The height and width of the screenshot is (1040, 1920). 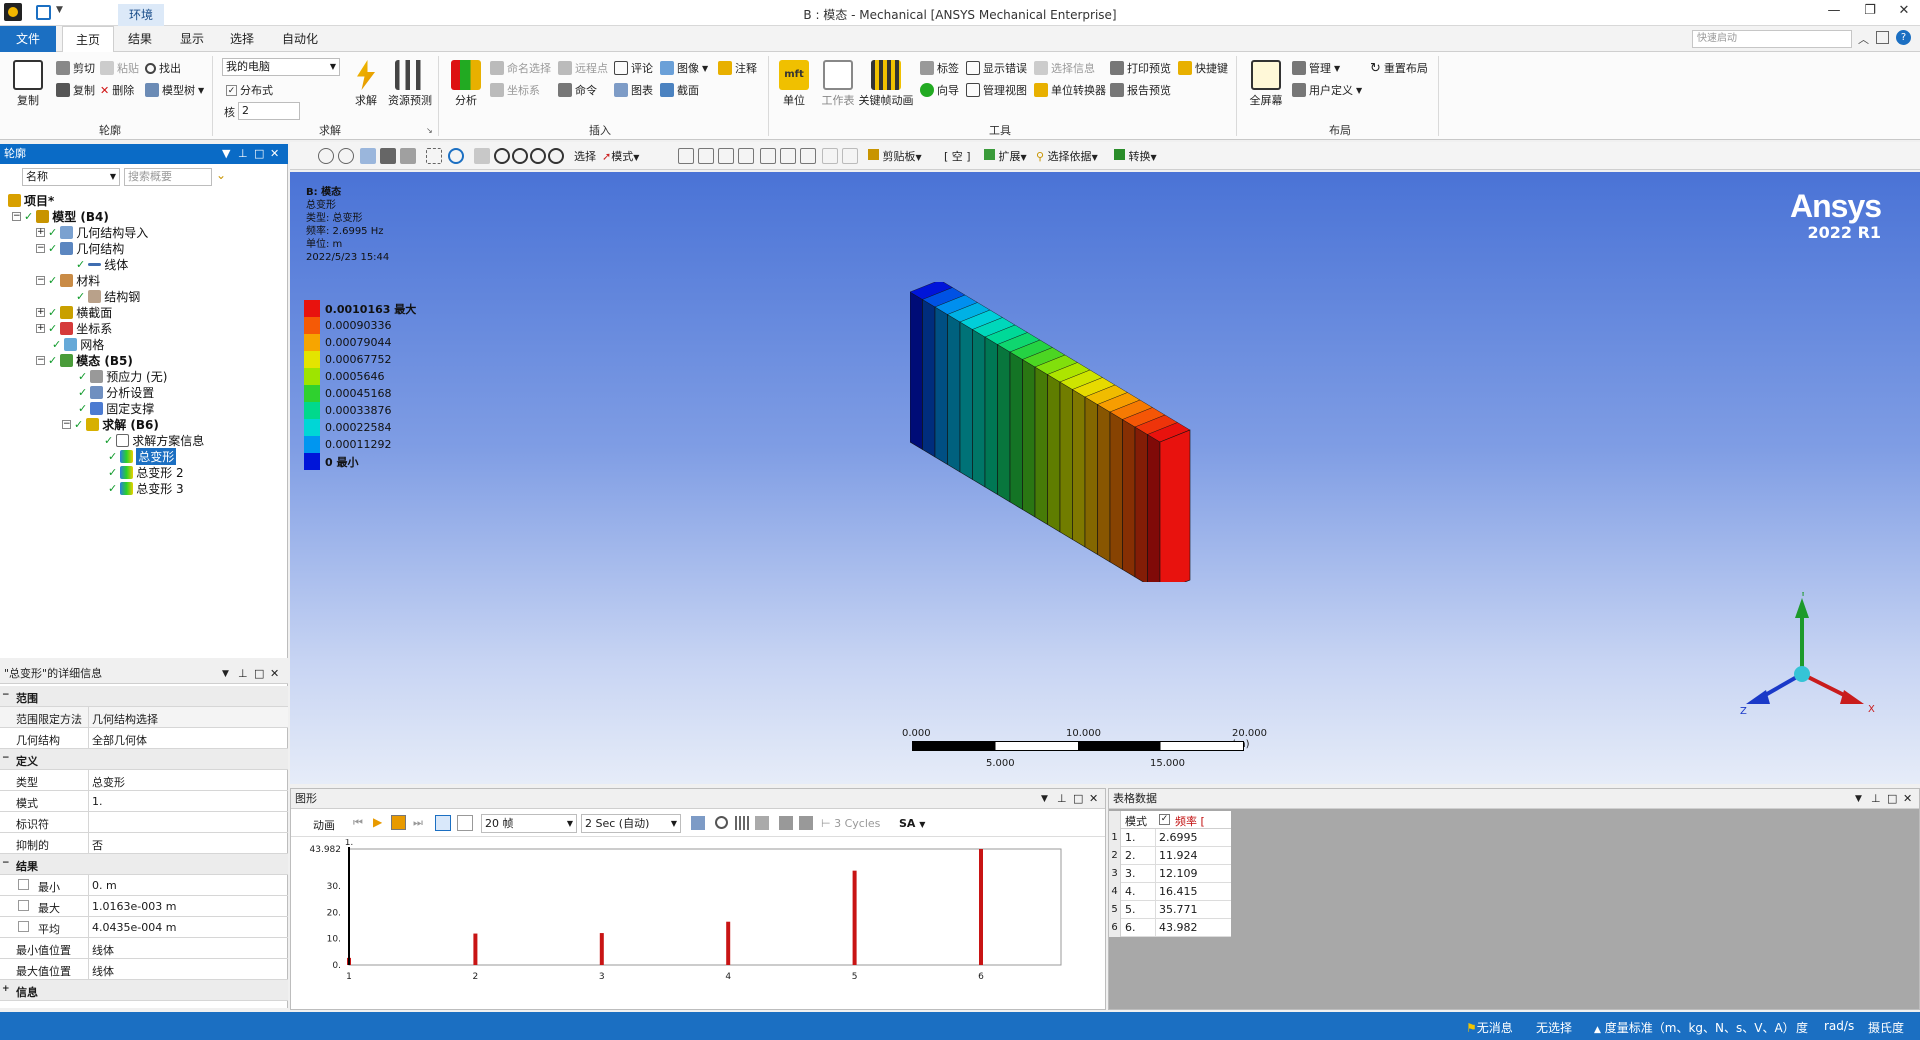 What do you see at coordinates (146, 472) in the screenshot?
I see `tree-item-total-deformation-2: ✓ 总变形 2` at bounding box center [146, 472].